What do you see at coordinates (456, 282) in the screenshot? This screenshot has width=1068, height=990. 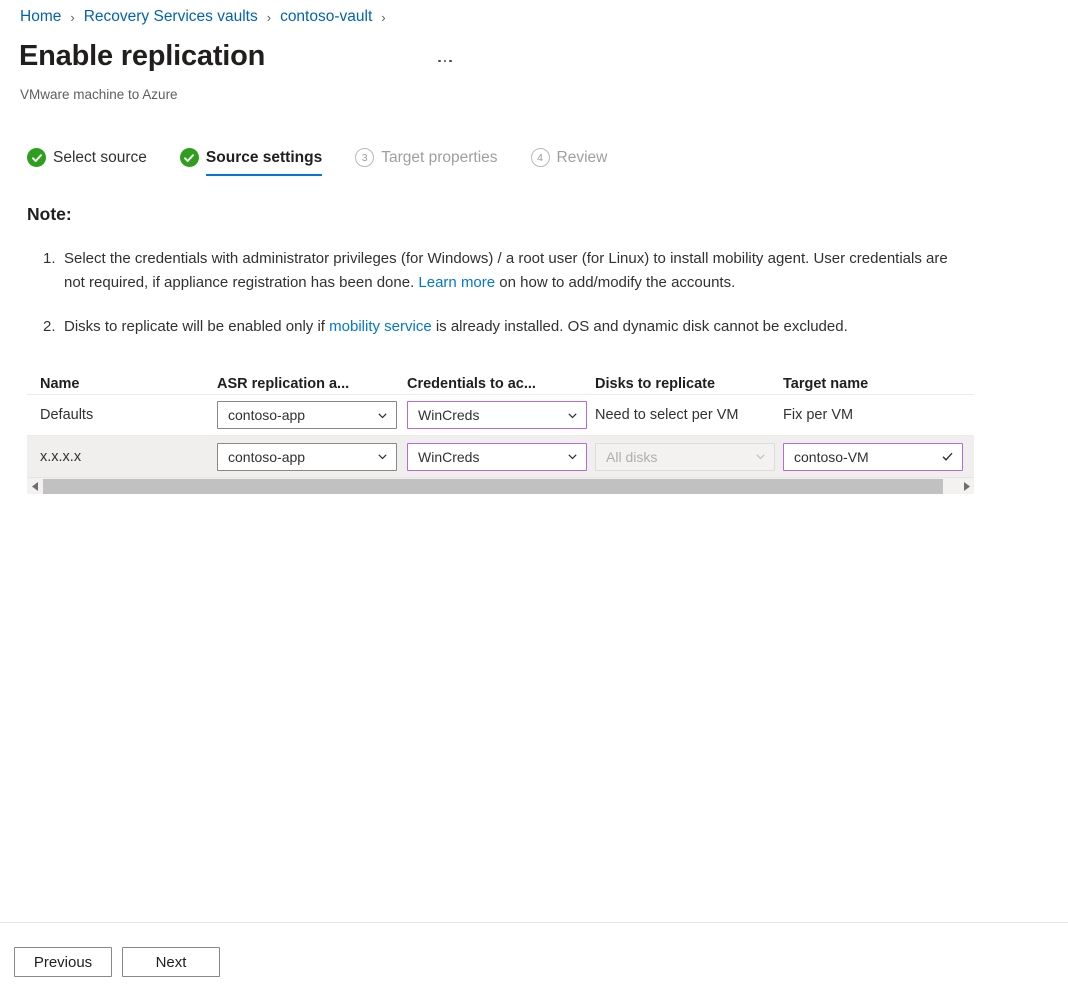 I see `learn-more-link: Learn more` at bounding box center [456, 282].